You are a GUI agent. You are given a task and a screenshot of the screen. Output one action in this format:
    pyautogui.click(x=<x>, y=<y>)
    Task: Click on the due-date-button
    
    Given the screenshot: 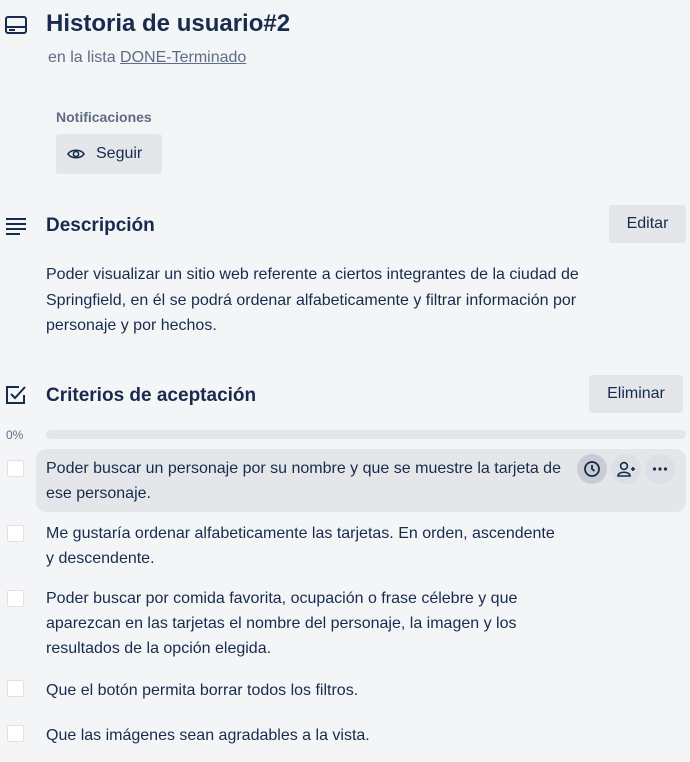 What is the action you would take?
    pyautogui.click(x=592, y=469)
    